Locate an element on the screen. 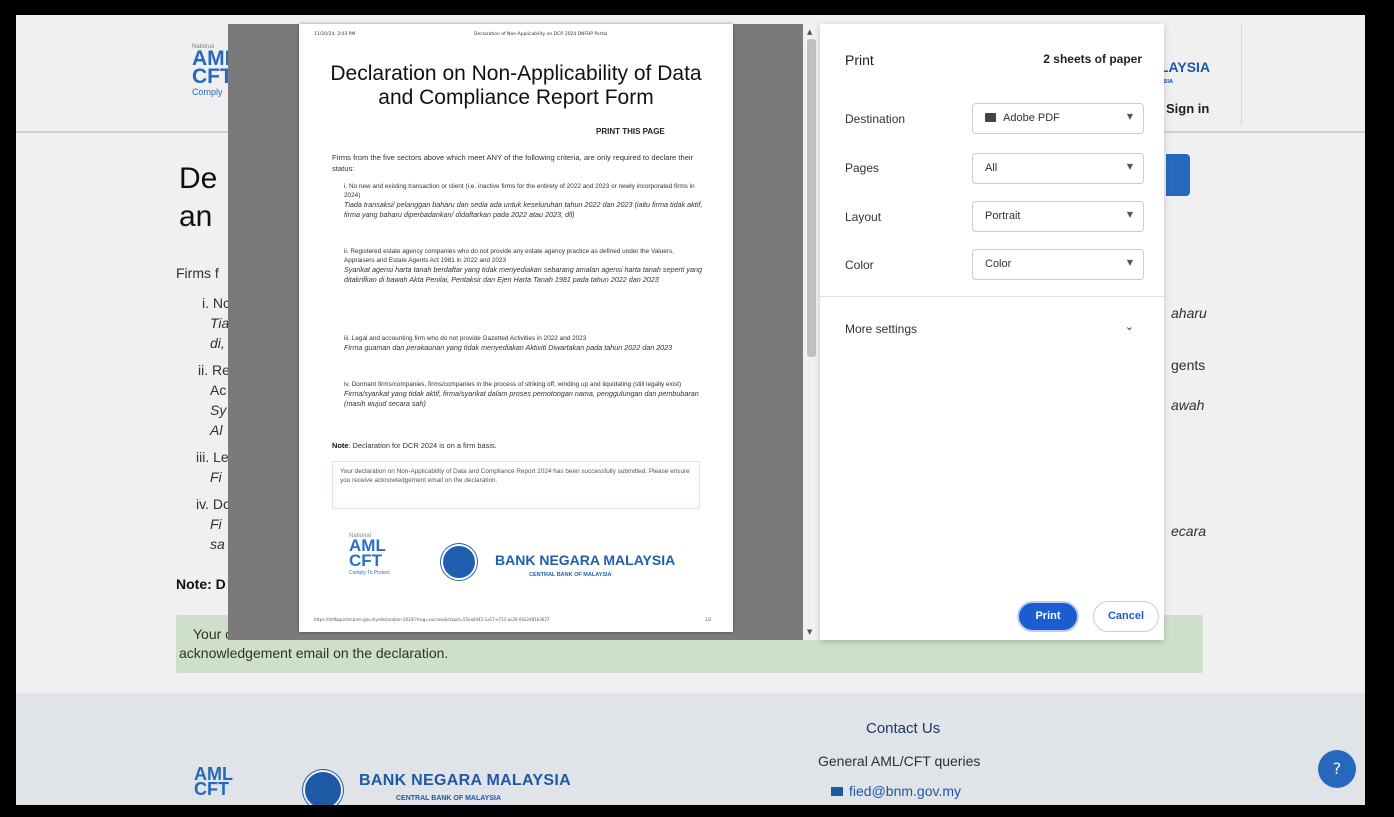 This screenshot has width=1394, height=817. bnm-emblem-icon is located at coordinates (323, 787).